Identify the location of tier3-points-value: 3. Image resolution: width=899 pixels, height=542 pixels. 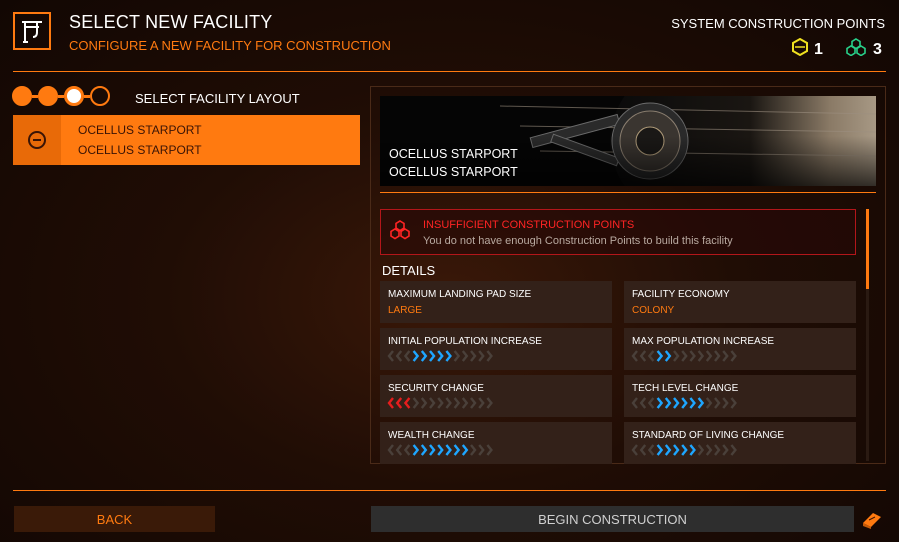
(877, 49).